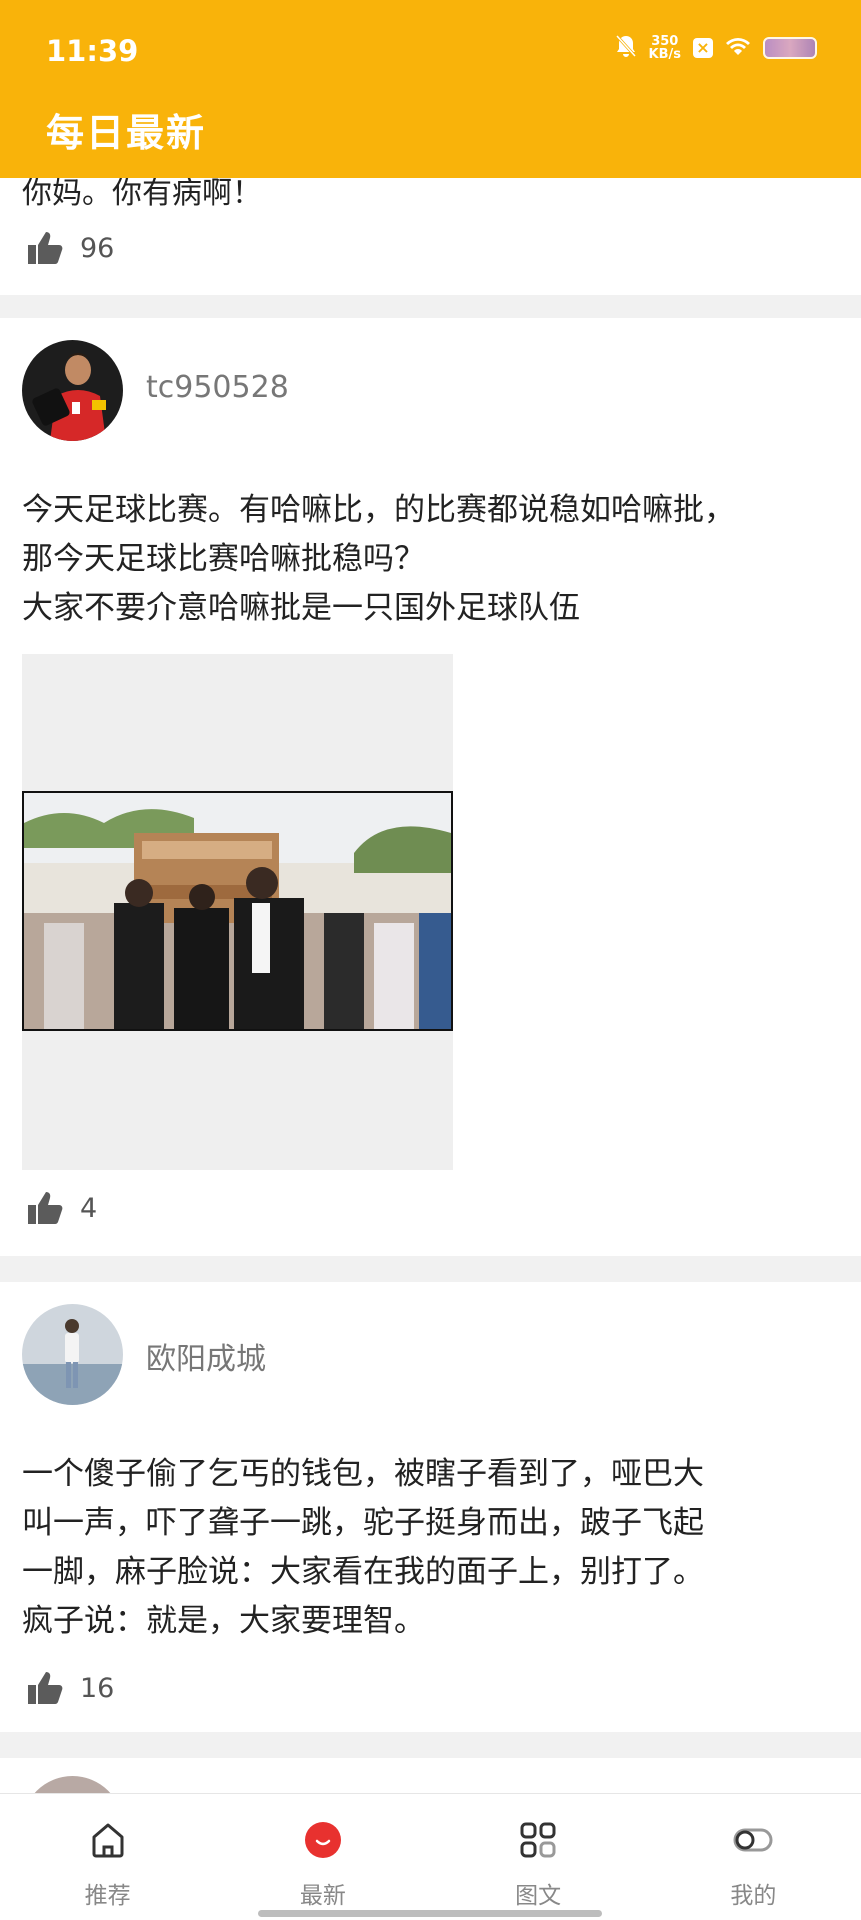 This screenshot has width=861, height=1920. I want to click on tab-recommend: 推荐, so click(107, 1857).